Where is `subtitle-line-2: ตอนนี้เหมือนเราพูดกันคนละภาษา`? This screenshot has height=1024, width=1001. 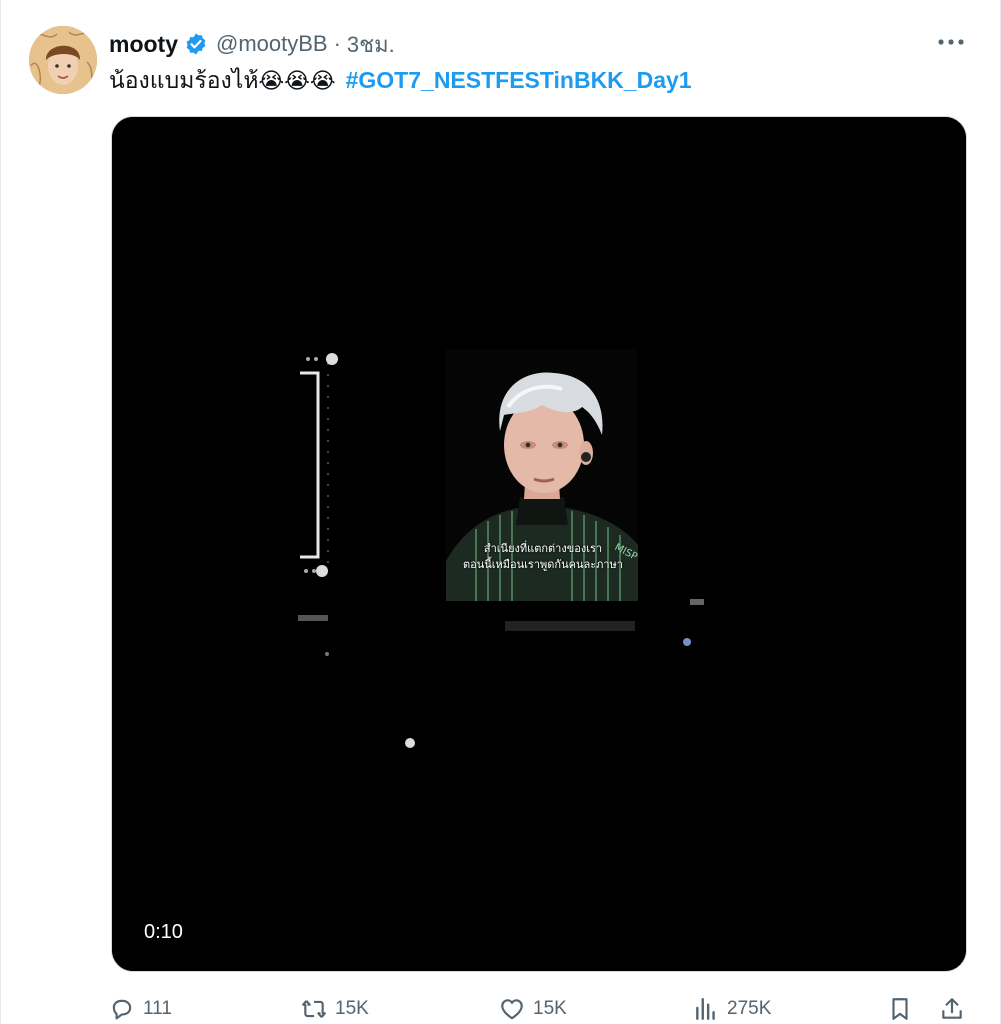
subtitle-line-2: ตอนนี้เหมือนเราพูดกันคนละภาษา is located at coordinates (543, 564).